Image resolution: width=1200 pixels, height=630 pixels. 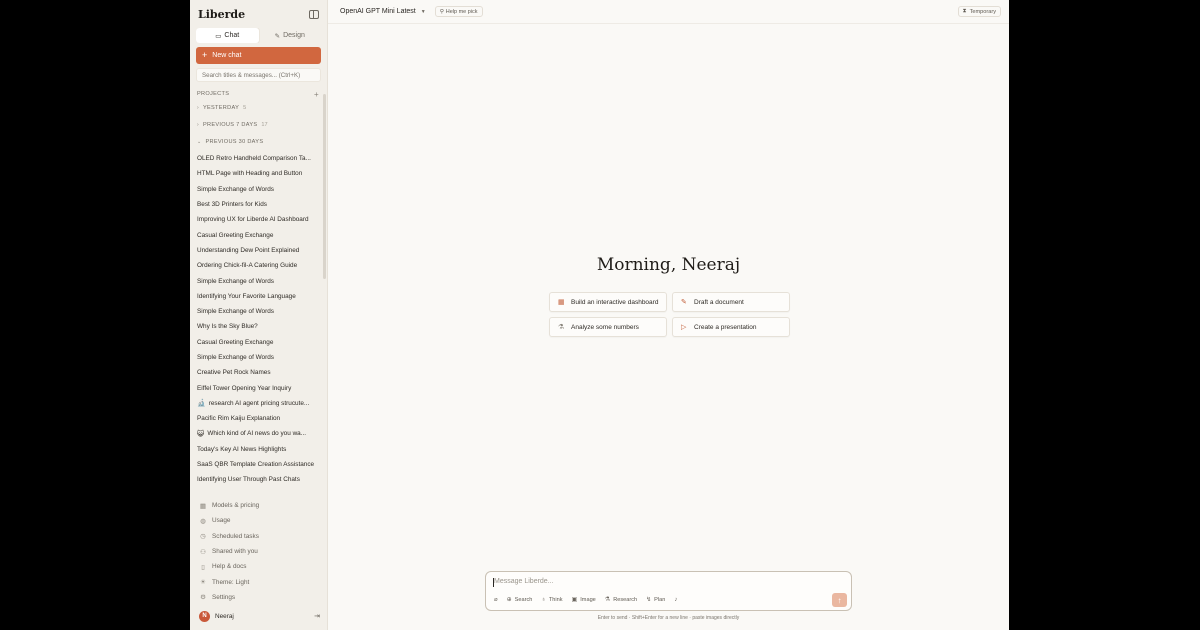 What do you see at coordinates (218, 36) in the screenshot?
I see `chat-bubble-icon: ▭` at bounding box center [218, 36].